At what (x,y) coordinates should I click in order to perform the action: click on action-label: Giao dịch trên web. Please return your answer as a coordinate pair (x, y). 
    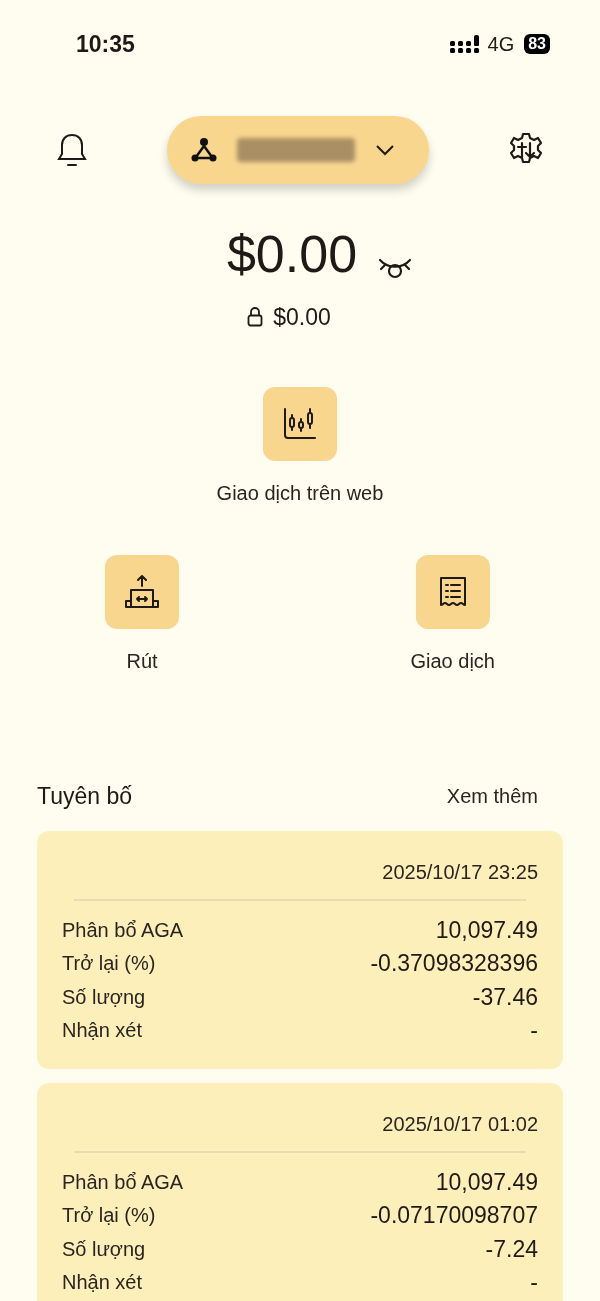
    Looking at the image, I should click on (300, 492).